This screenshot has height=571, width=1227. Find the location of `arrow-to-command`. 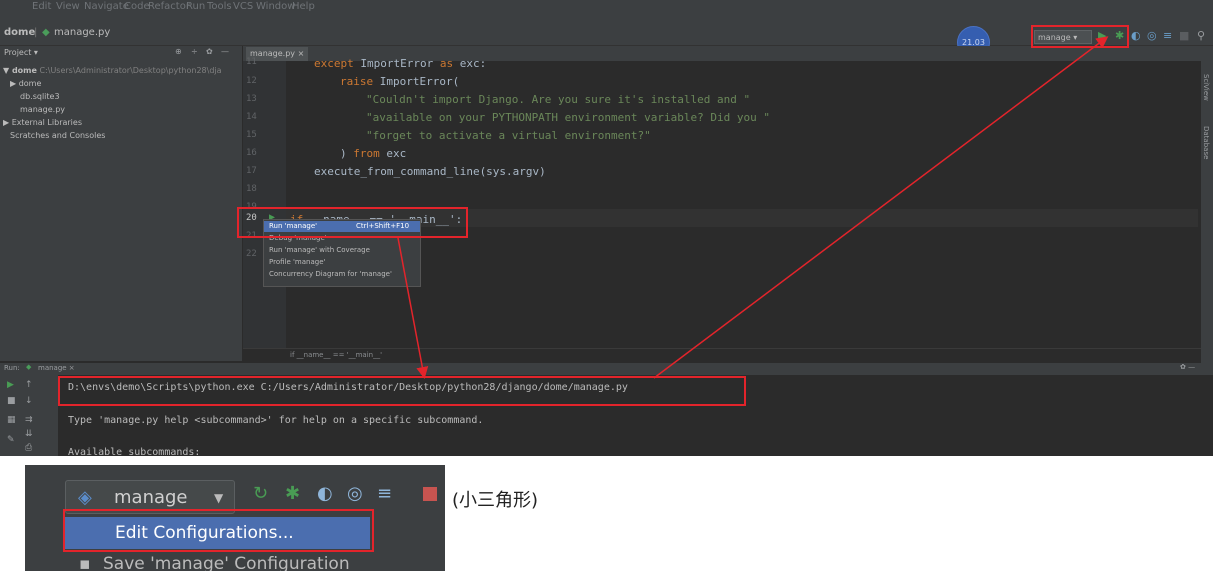

arrow-to-command is located at coordinates (413, 308).